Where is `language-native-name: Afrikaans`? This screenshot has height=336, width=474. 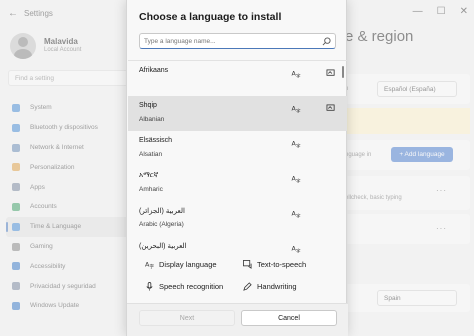 language-native-name: Afrikaans is located at coordinates (154, 70).